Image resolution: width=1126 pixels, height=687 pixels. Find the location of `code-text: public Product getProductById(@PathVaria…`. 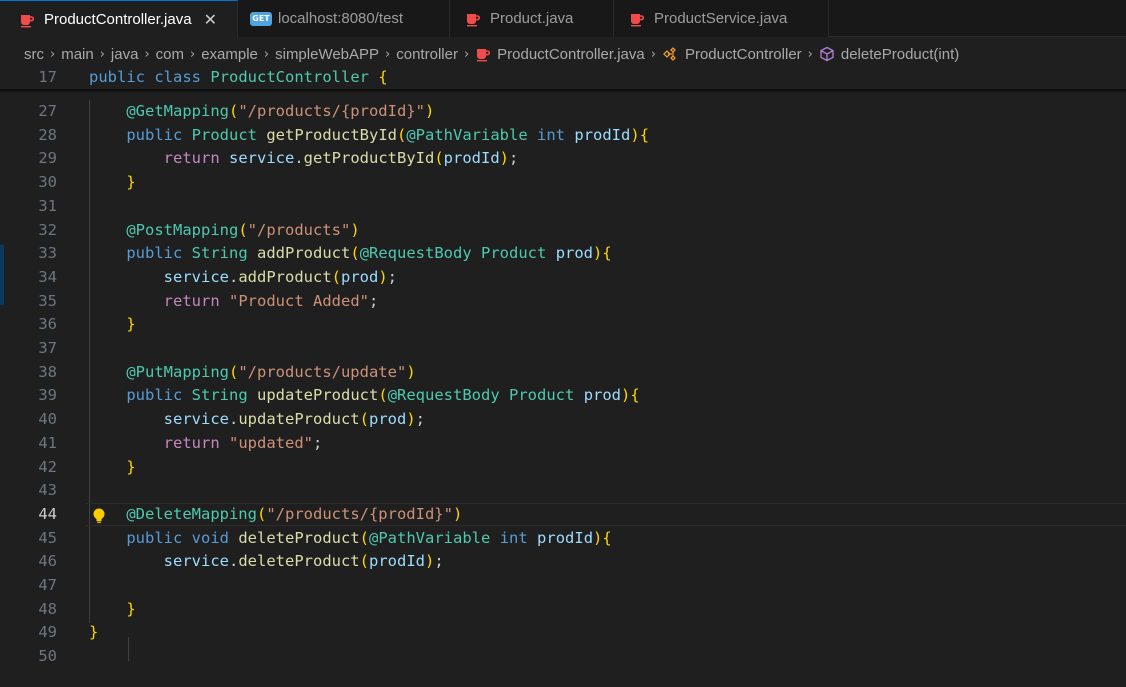

code-text: public Product getProductById(@PathVaria… is located at coordinates (388, 134).